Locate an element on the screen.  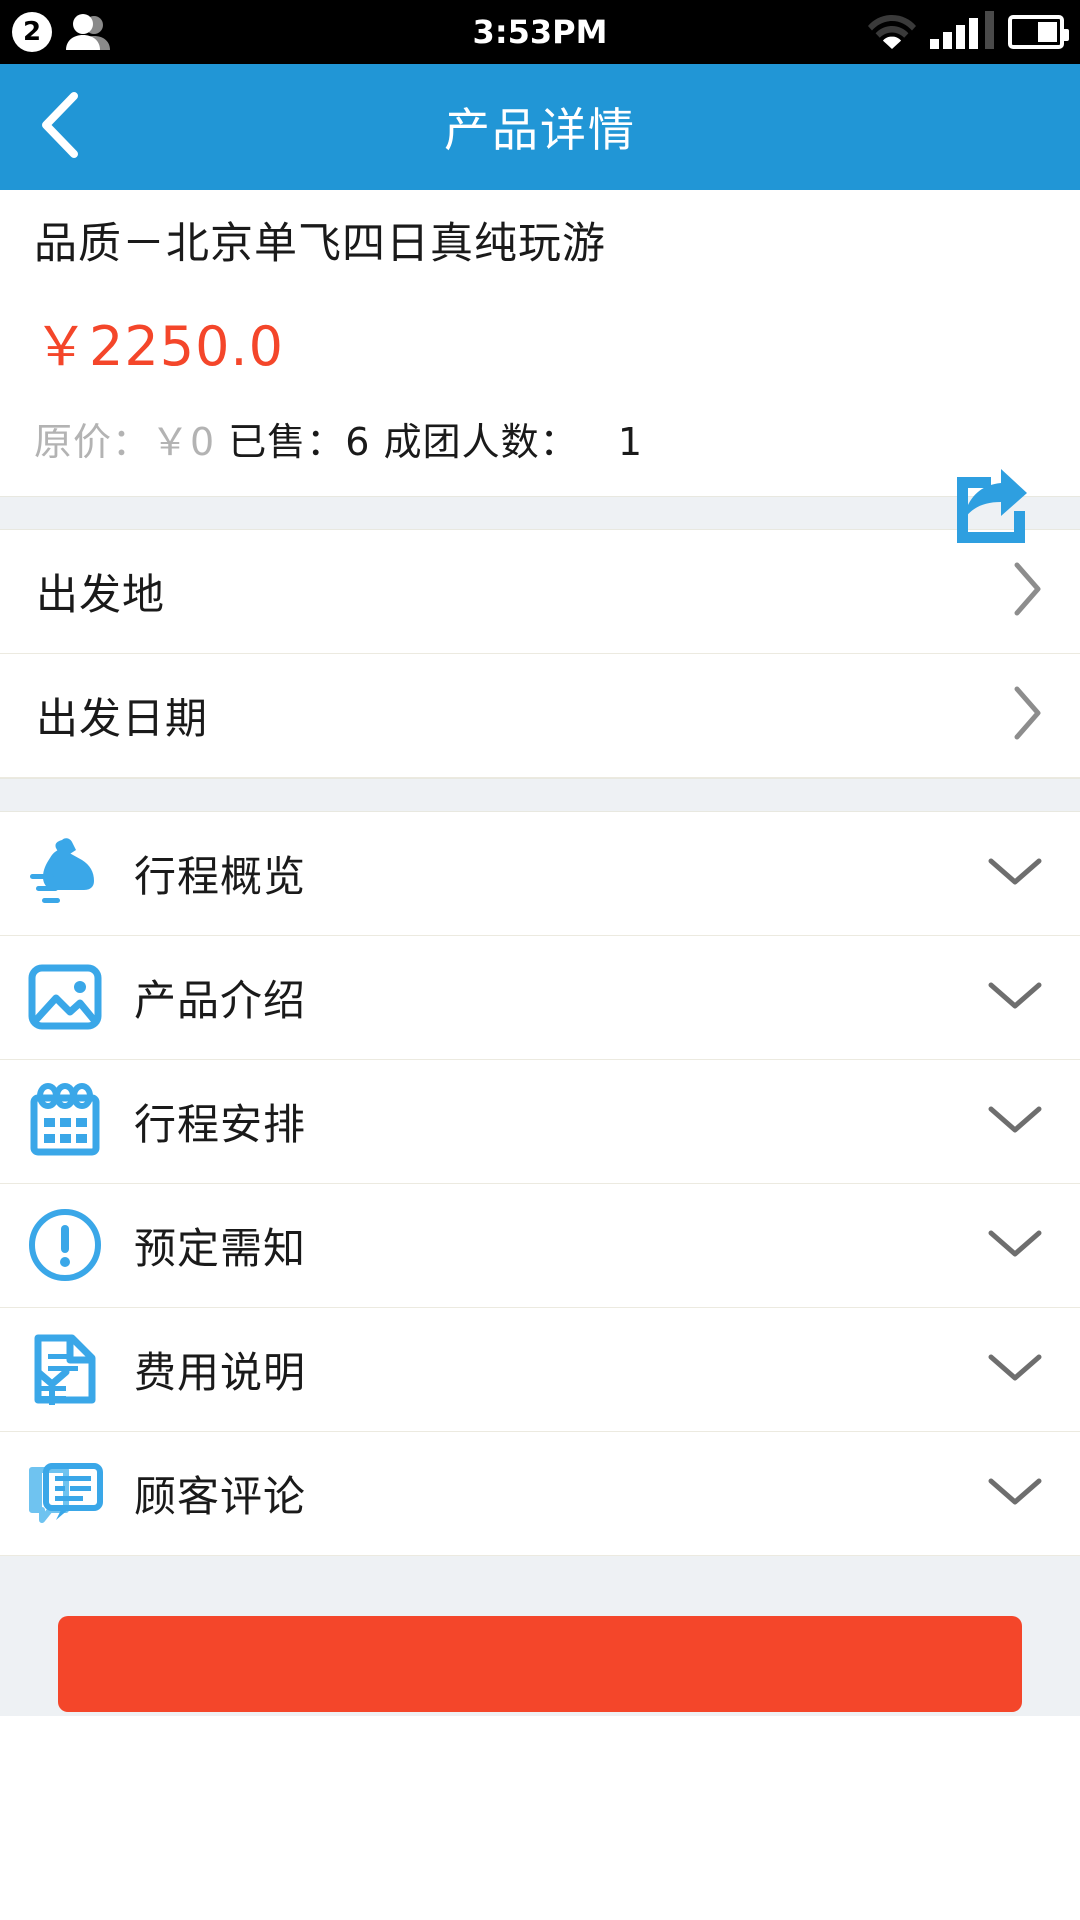
image-icon is located at coordinates (65, 997).